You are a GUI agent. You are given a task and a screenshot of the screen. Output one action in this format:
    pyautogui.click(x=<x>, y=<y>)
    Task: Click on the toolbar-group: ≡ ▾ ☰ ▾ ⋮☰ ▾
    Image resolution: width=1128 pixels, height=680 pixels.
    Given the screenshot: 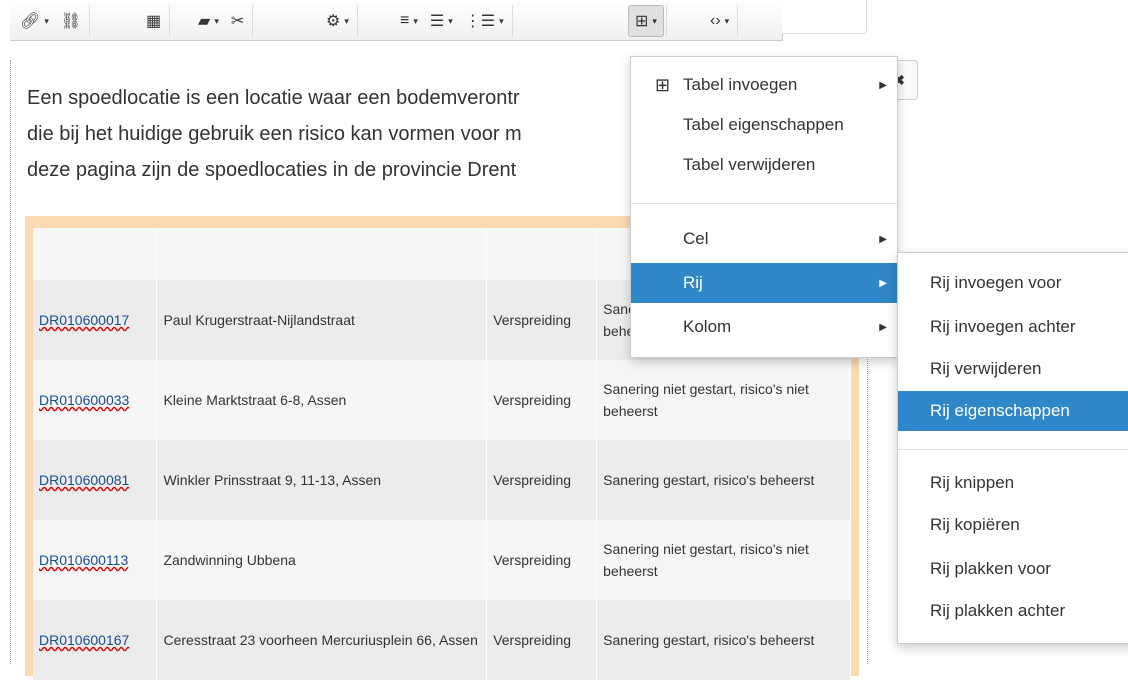 What is the action you would take?
    pyautogui.click(x=453, y=21)
    